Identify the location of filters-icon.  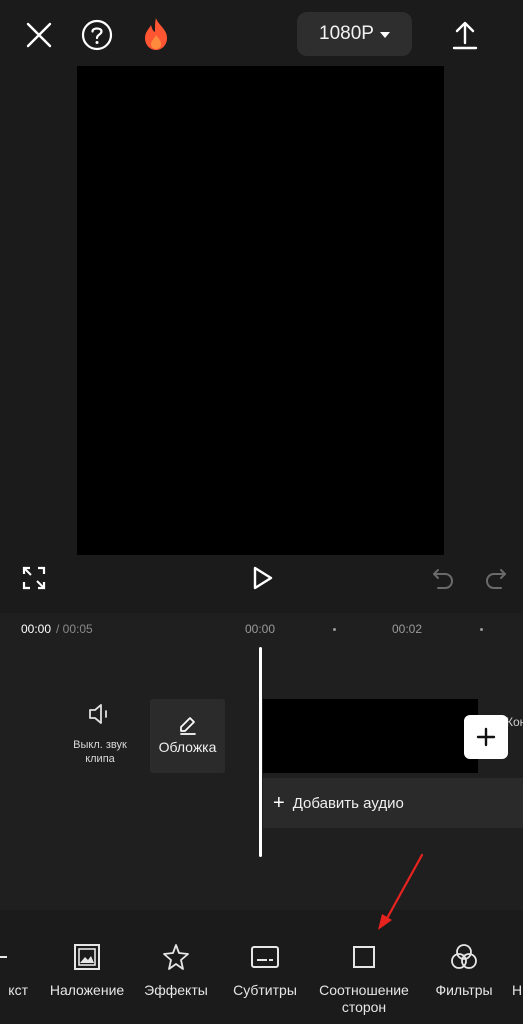
(464, 957).